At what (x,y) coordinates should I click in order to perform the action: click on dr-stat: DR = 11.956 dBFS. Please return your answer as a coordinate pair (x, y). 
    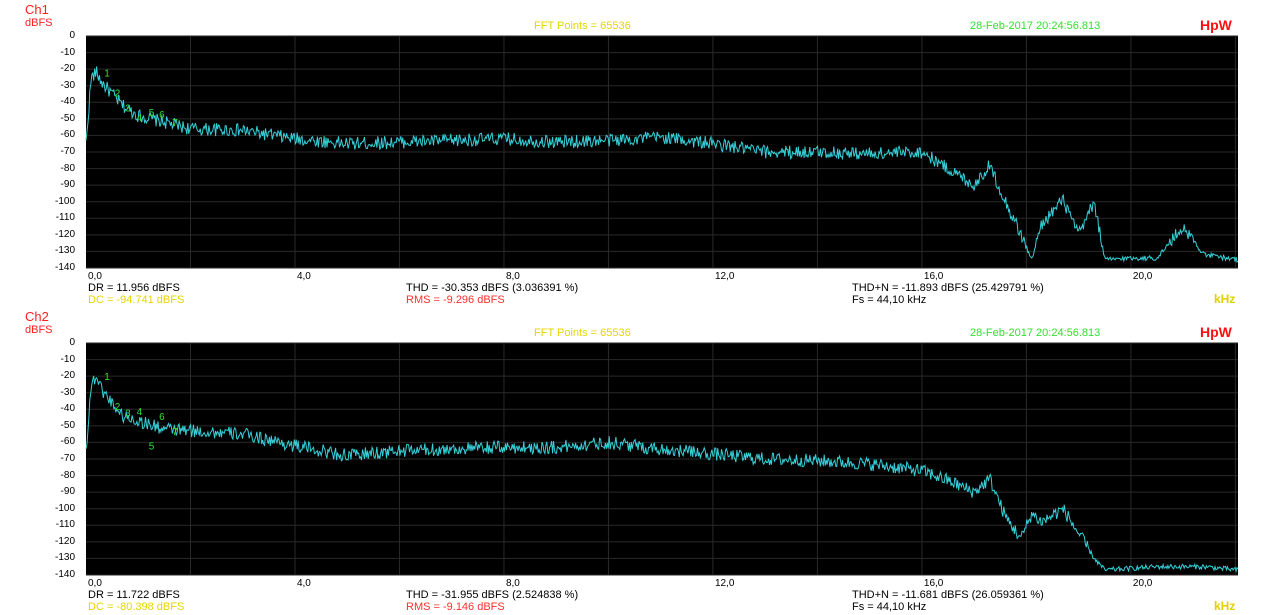
    Looking at the image, I should click on (134, 288).